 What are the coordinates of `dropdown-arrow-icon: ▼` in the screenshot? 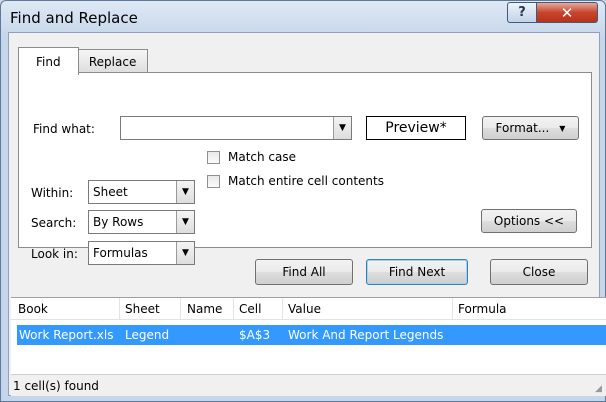 It's located at (562, 128).